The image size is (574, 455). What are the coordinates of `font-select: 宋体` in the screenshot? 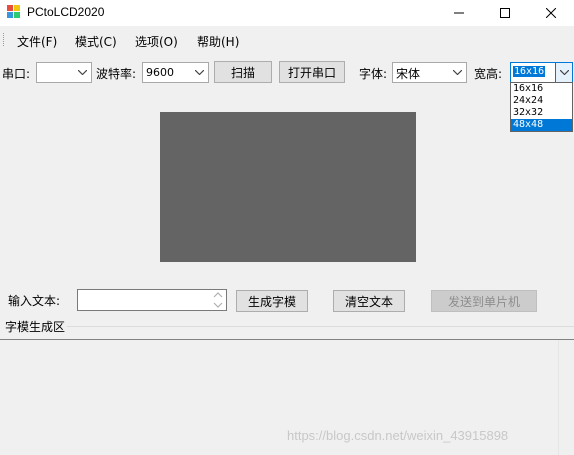 It's located at (429, 72).